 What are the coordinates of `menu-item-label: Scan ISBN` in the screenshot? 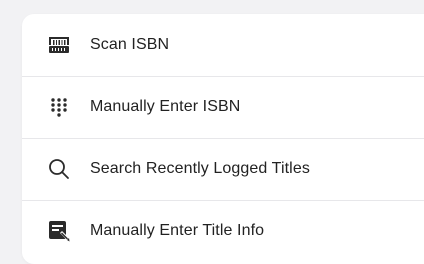 It's located at (130, 44).